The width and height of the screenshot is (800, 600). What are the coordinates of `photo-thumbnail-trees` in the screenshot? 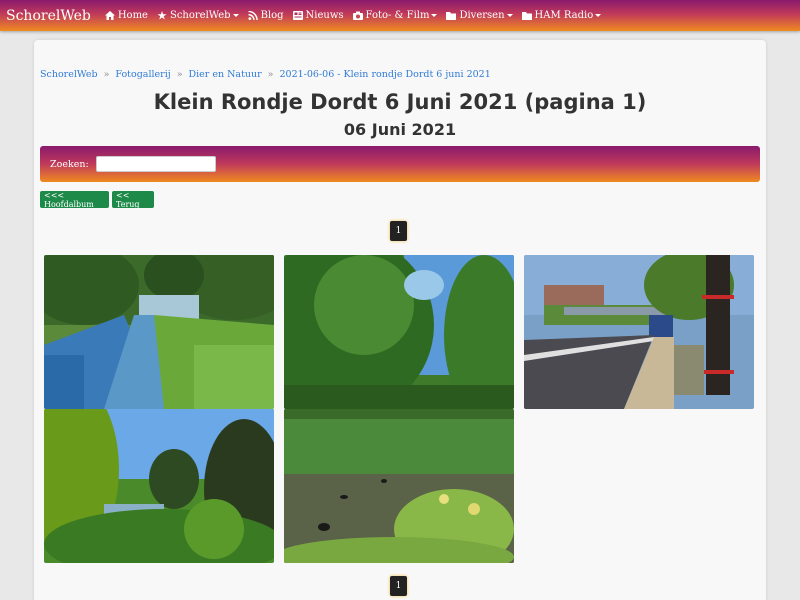 It's located at (399, 332).